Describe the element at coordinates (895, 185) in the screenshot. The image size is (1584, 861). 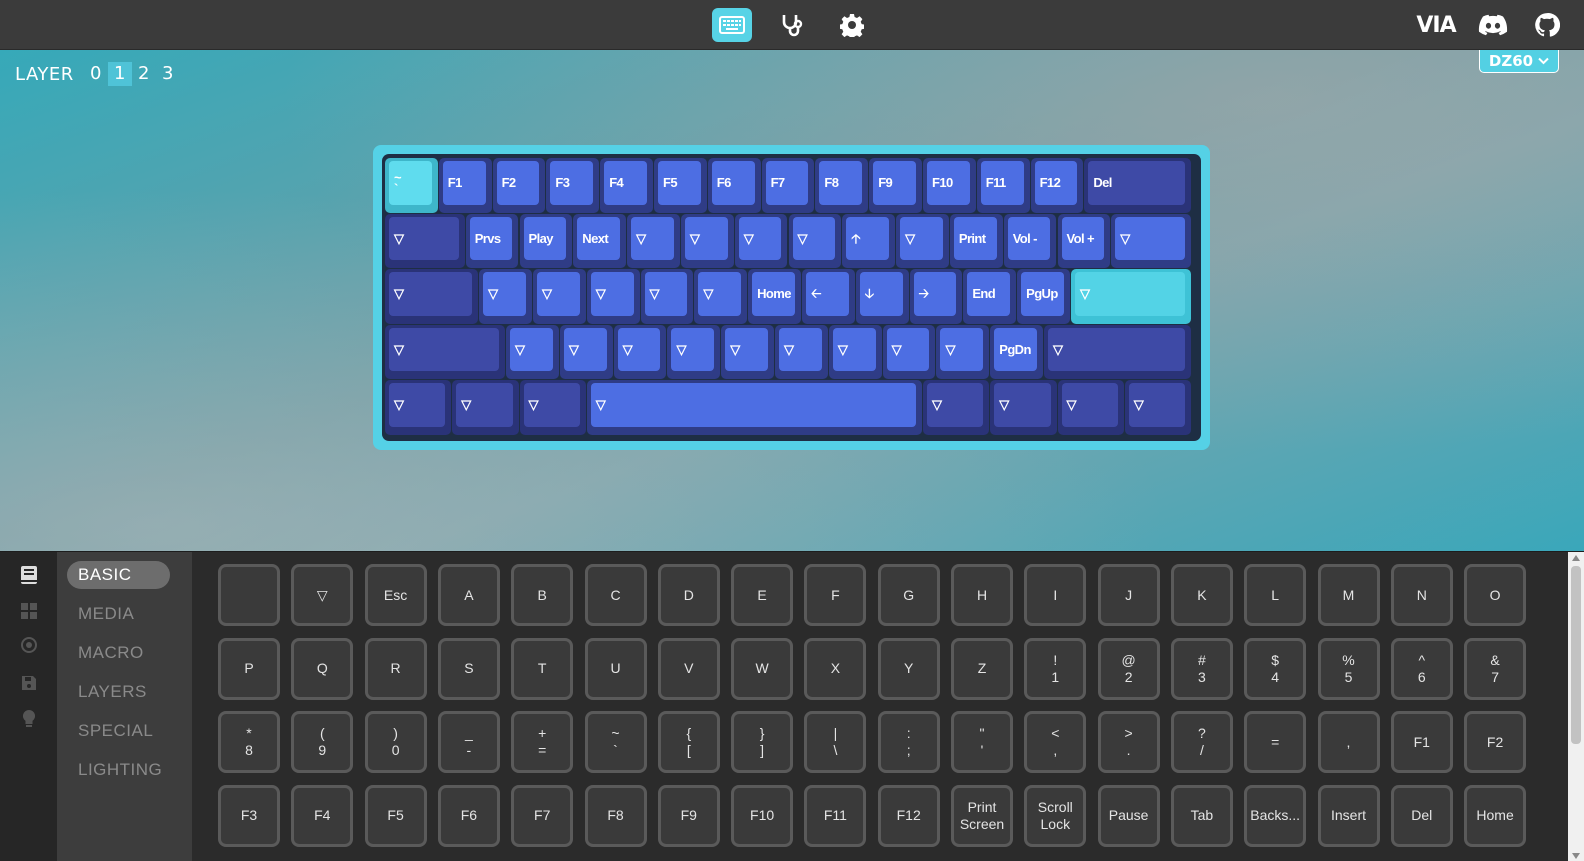
I see `keyboard-key: F9` at that location.